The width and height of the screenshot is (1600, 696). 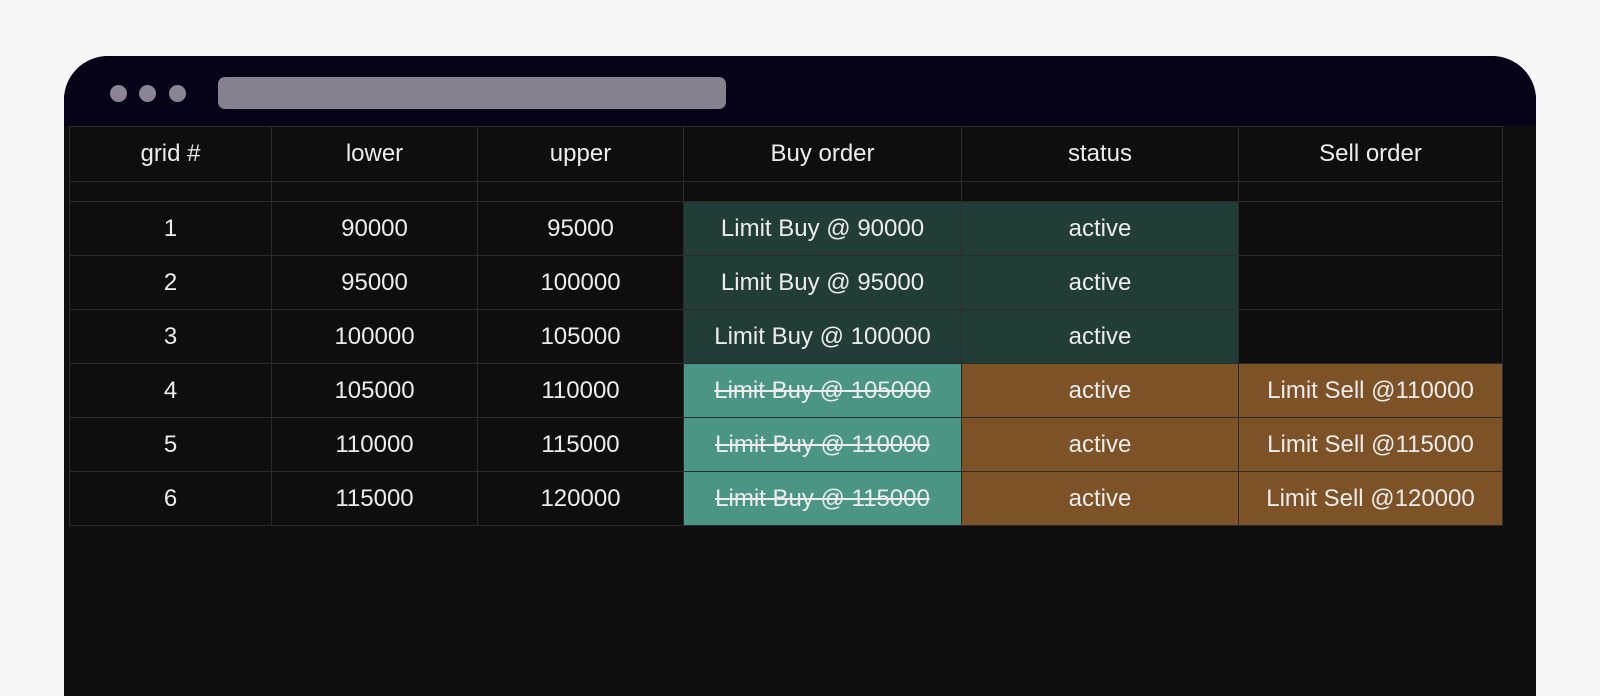 What do you see at coordinates (822, 154) in the screenshot?
I see `header-buy-order: Buy order` at bounding box center [822, 154].